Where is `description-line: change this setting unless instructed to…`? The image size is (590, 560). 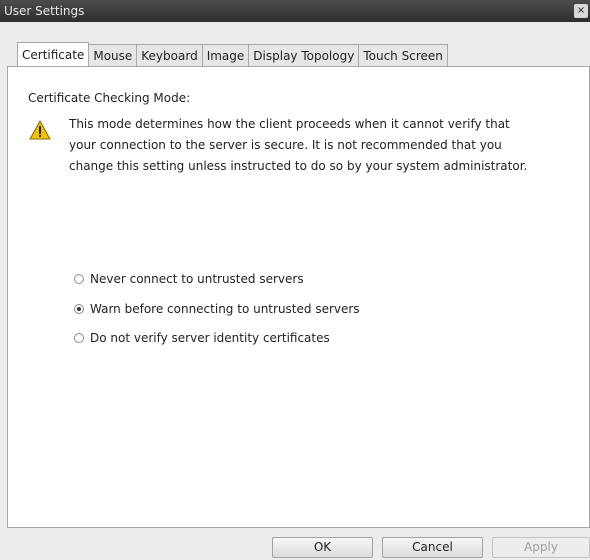
description-line: change this setting unless instructed to… is located at coordinates (298, 166).